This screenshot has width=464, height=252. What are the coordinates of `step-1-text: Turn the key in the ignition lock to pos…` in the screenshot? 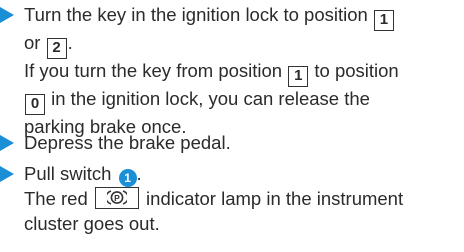 It's located at (196, 14).